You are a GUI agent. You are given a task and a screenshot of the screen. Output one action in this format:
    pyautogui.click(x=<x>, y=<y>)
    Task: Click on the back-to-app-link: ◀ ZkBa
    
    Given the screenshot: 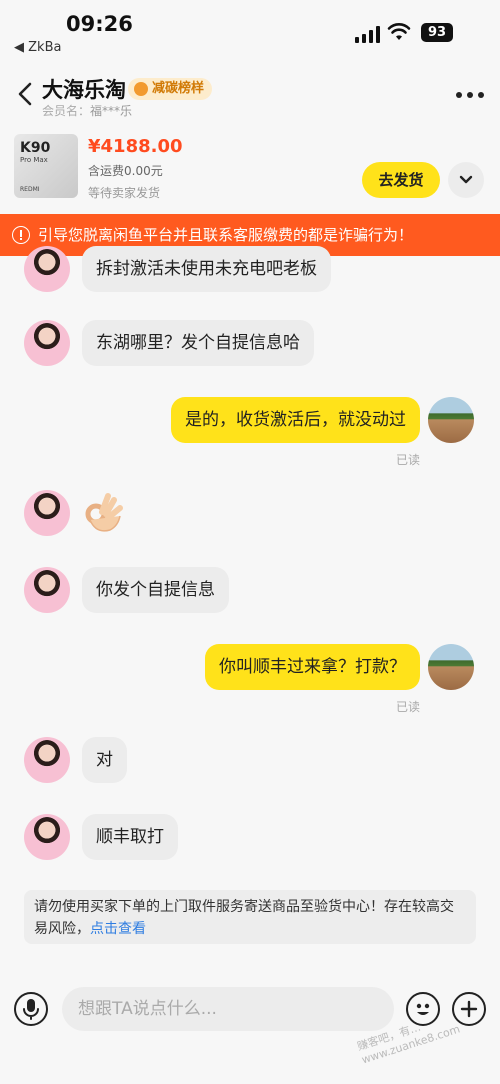 What is the action you would take?
    pyautogui.click(x=37, y=47)
    